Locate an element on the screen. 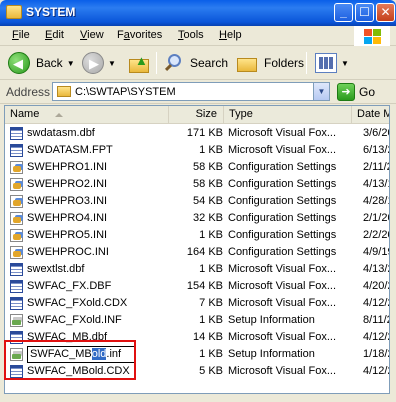 The width and height of the screenshot is (396, 402). search-button: Search is located at coordinates (196, 63).